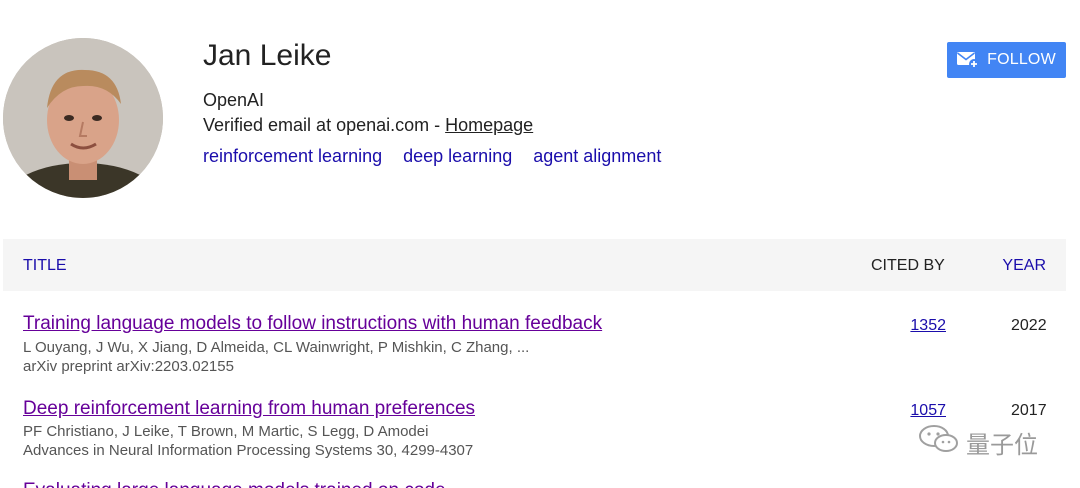 The image size is (1080, 488). Describe the element at coordinates (1021, 59) in the screenshot. I see `follow-label: FOLLOW` at that location.